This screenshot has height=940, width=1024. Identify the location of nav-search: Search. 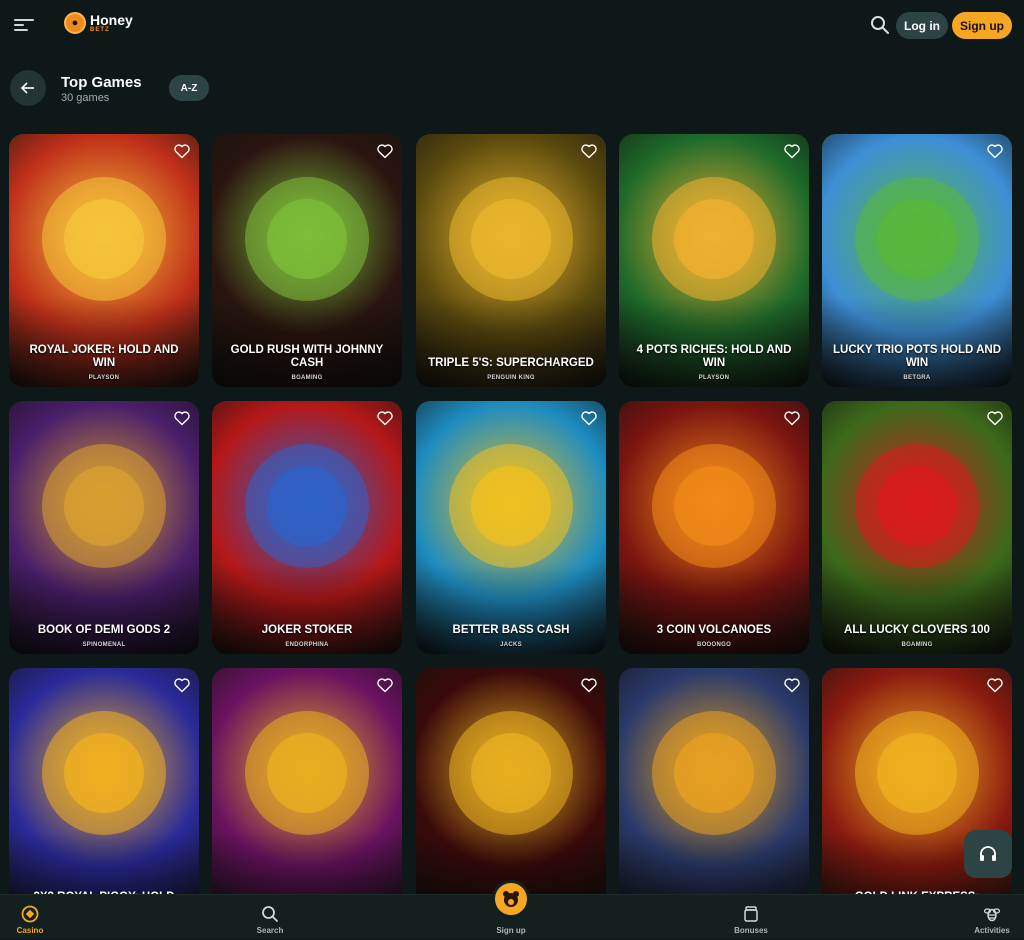
(270, 917).